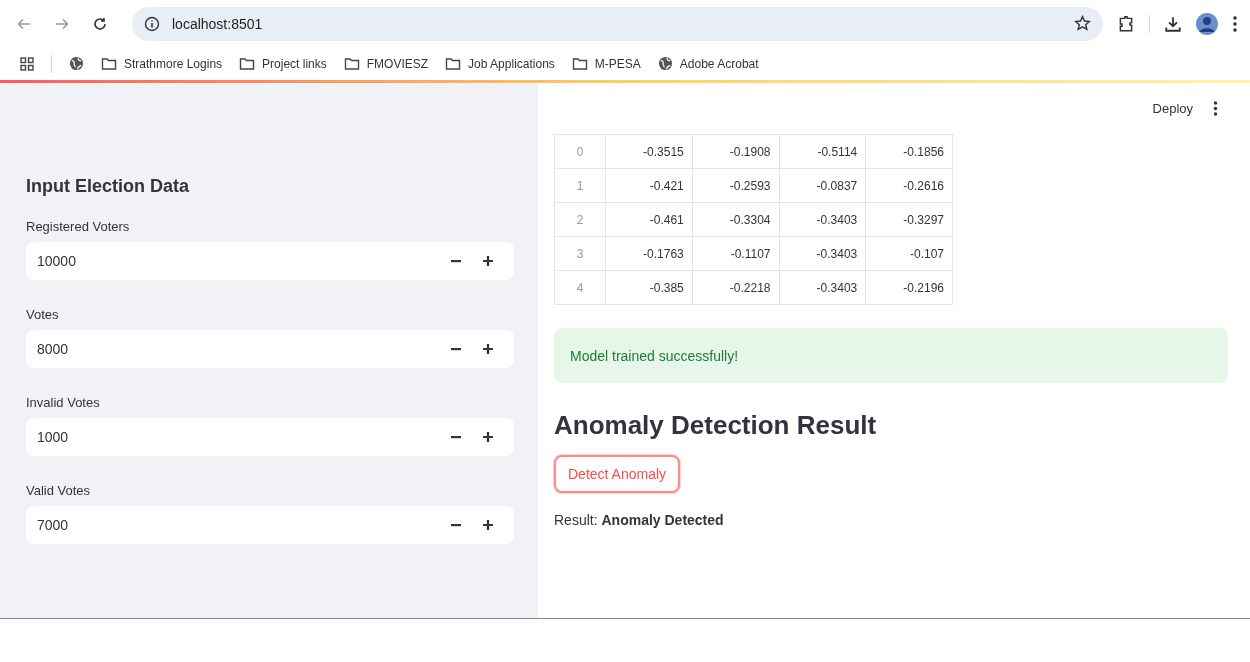 The image size is (1250, 662). What do you see at coordinates (639, 520) in the screenshot?
I see `result-text: Result: Anomaly Detected` at bounding box center [639, 520].